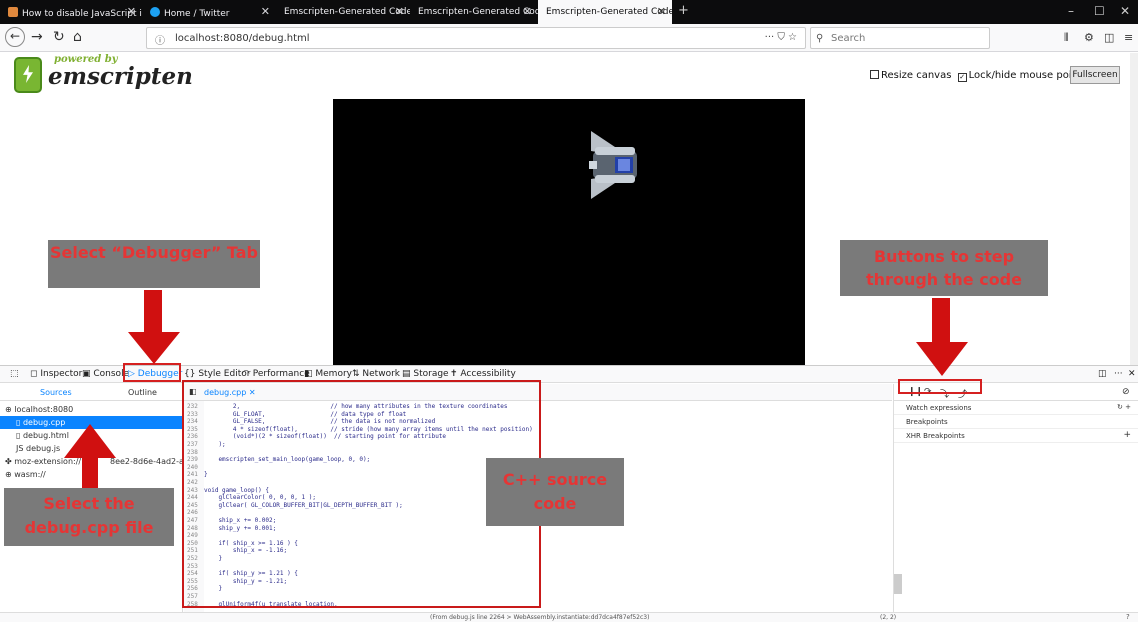 This screenshot has height=622, width=1138. What do you see at coordinates (19, 422) in the screenshot?
I see `file-icon: ▯` at bounding box center [19, 422].